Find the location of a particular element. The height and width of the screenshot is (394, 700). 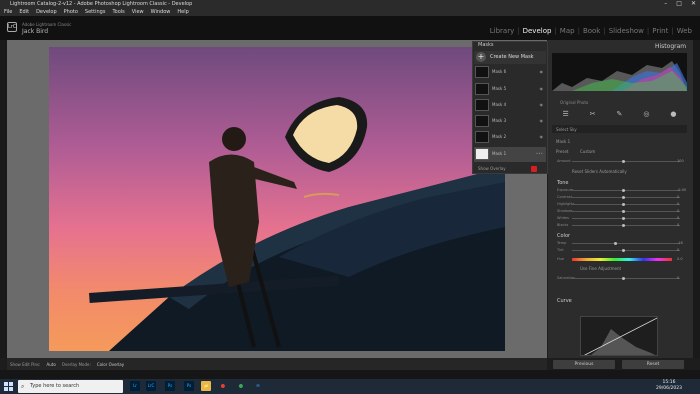

menu-tools: Tools is located at coordinates (118, 12).